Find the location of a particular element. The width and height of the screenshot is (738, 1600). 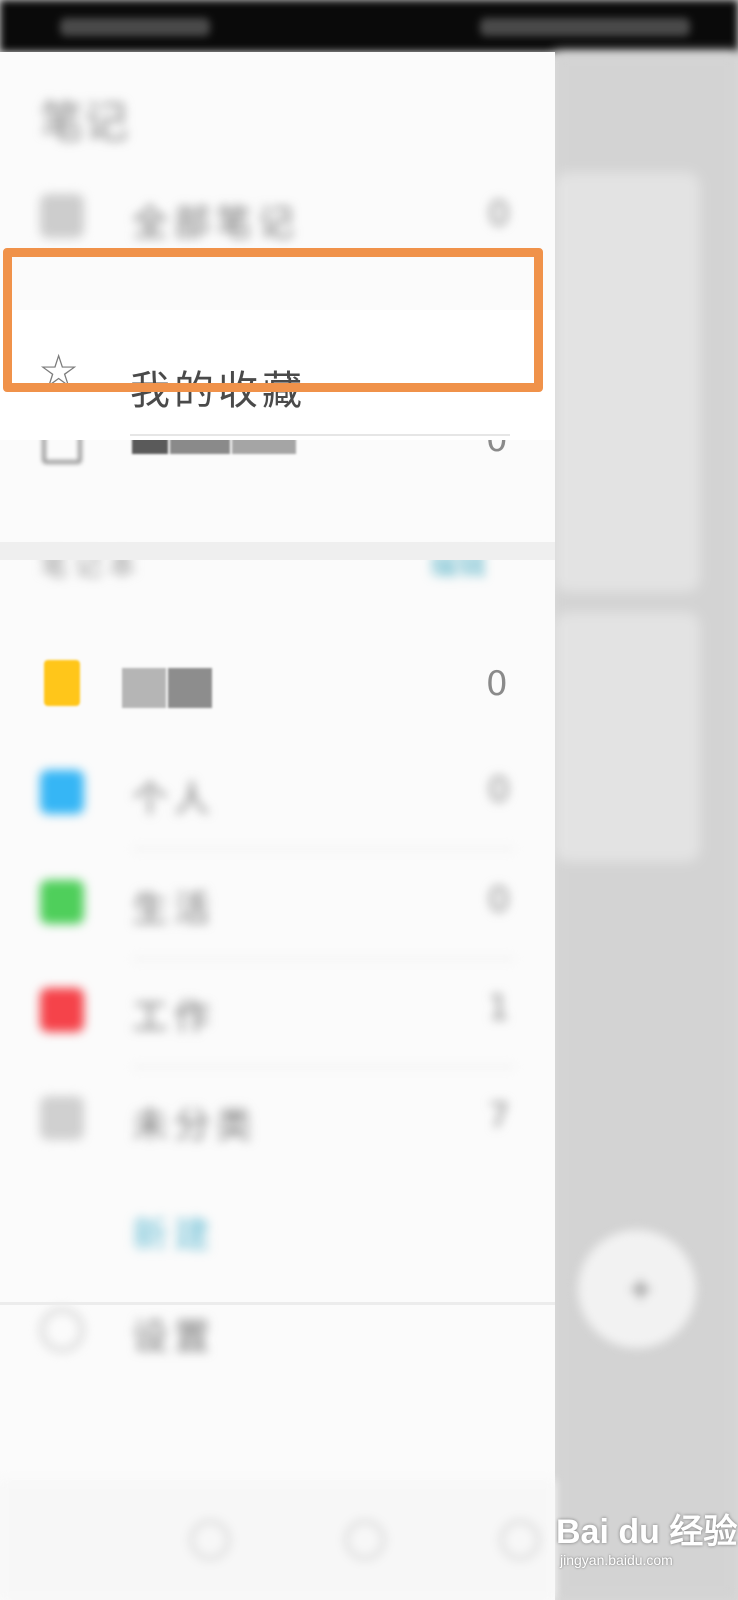

notebook-item-travel: 0 is located at coordinates (277, 685).